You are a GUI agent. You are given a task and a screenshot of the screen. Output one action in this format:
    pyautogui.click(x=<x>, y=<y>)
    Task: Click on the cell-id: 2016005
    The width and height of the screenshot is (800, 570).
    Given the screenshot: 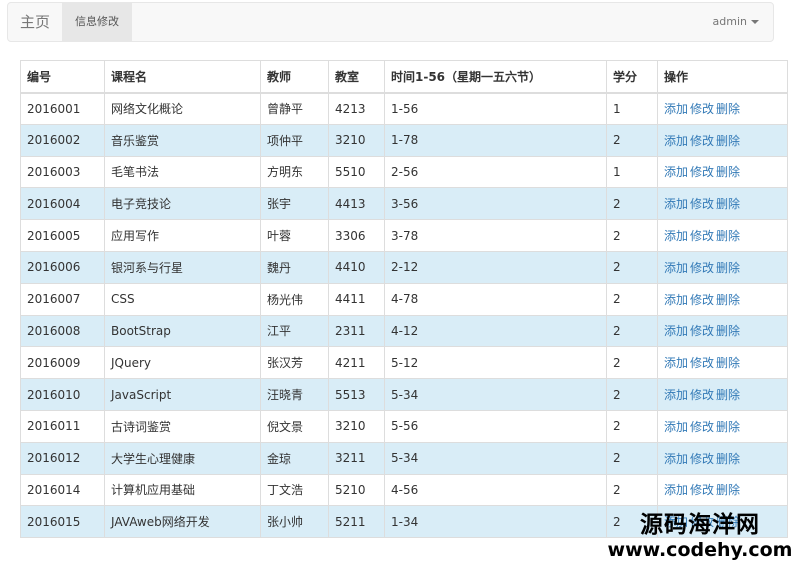 What is the action you would take?
    pyautogui.click(x=62, y=235)
    